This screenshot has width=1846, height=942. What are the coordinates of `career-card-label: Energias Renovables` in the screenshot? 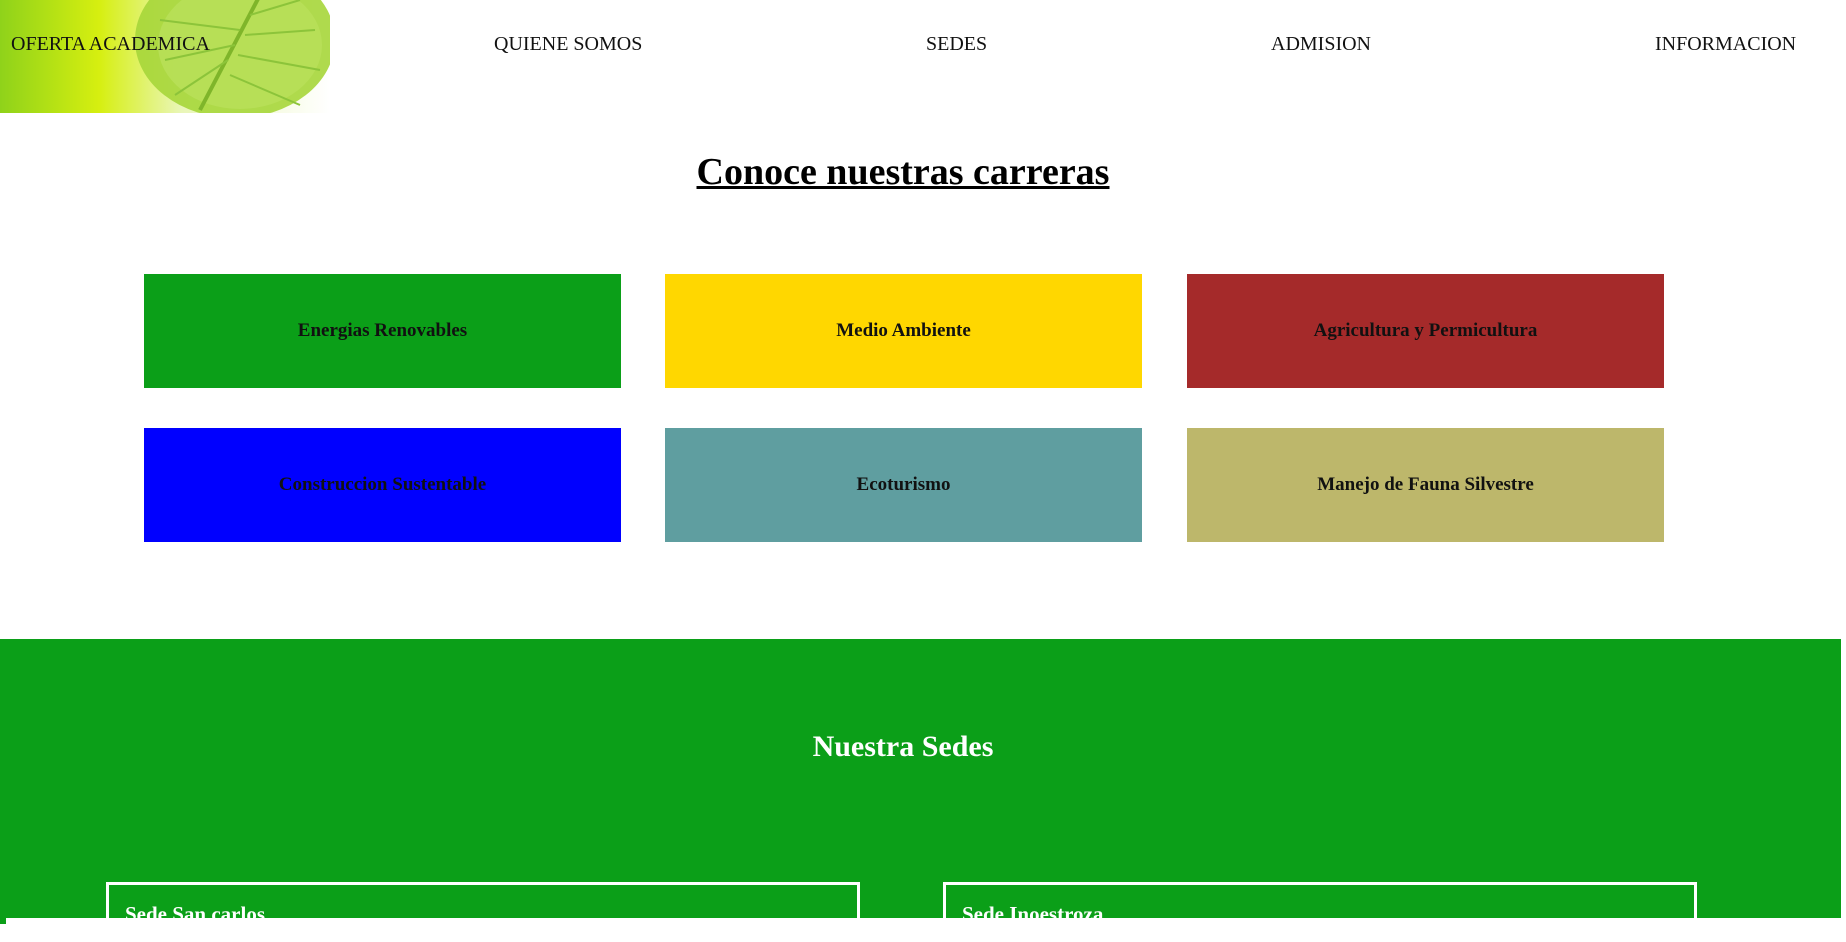 It's located at (382, 330).